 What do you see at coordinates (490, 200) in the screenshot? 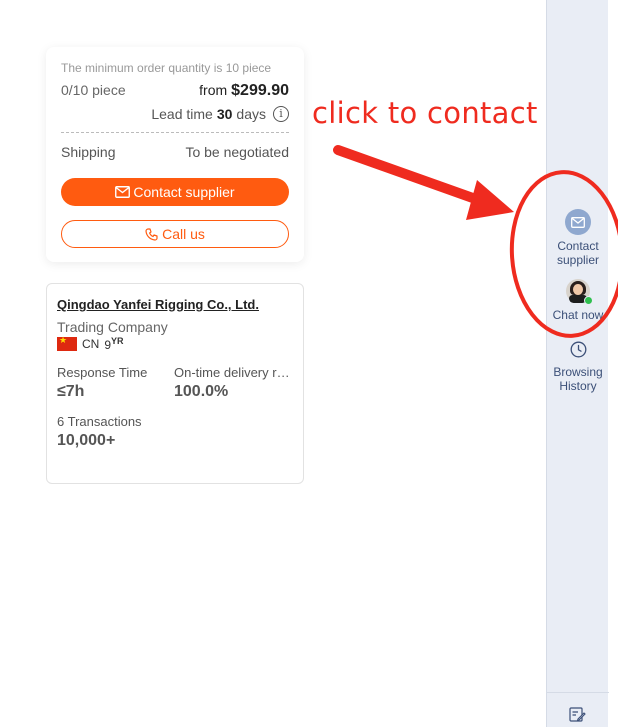
I see `annotation-arrowhead` at bounding box center [490, 200].